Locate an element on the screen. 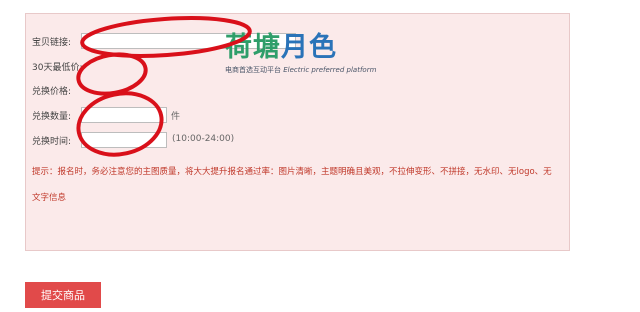  logo-title-part1: 荷塘 is located at coordinates (253, 47).